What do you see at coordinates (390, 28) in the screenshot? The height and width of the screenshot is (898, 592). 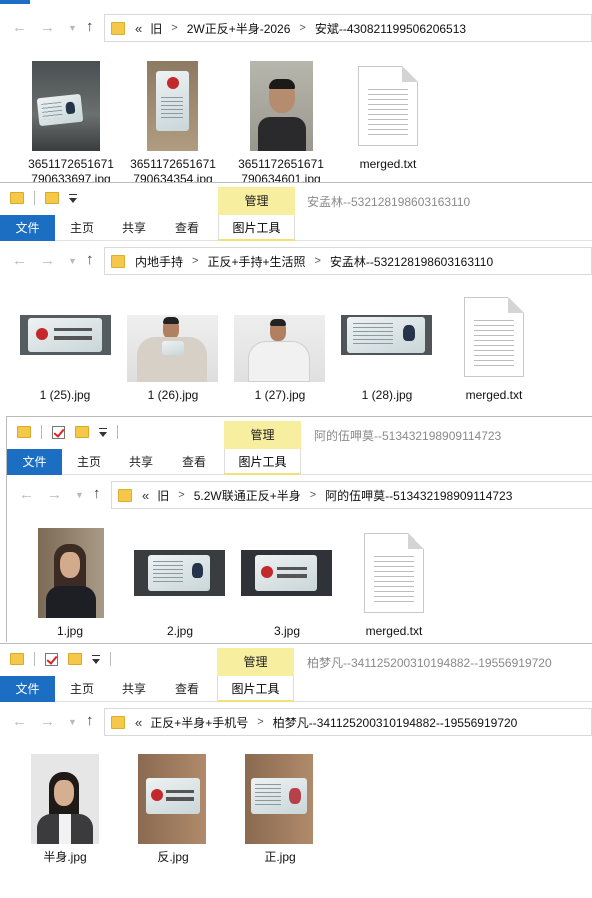 I see `breadcrumb-item: 安斌--430821199506206513` at bounding box center [390, 28].